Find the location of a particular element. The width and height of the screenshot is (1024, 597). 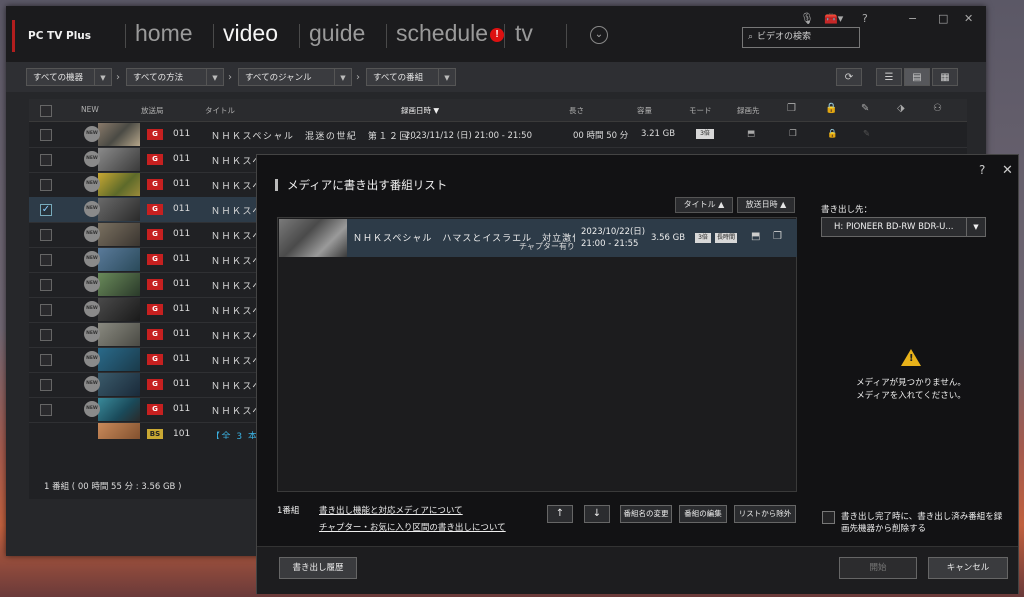

refresh-button: ⟳ is located at coordinates (849, 77).